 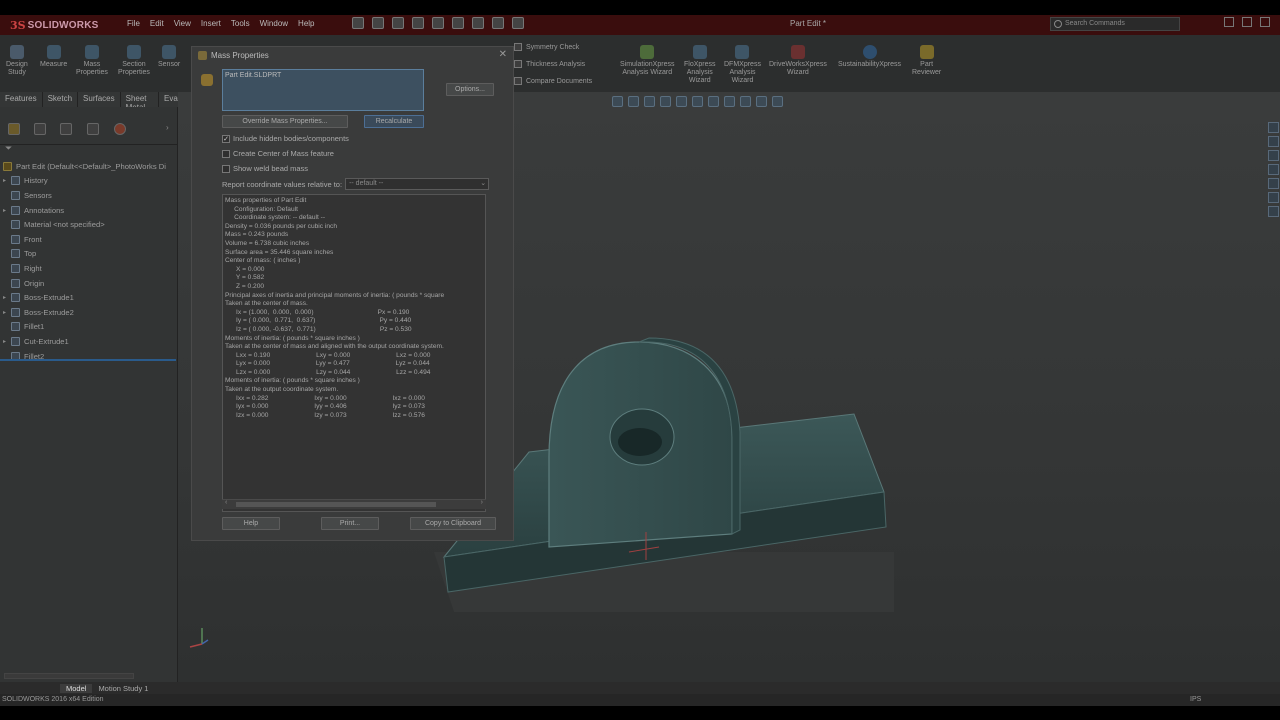 I want to click on tree-item-origin: Origin, so click(x=89, y=283).